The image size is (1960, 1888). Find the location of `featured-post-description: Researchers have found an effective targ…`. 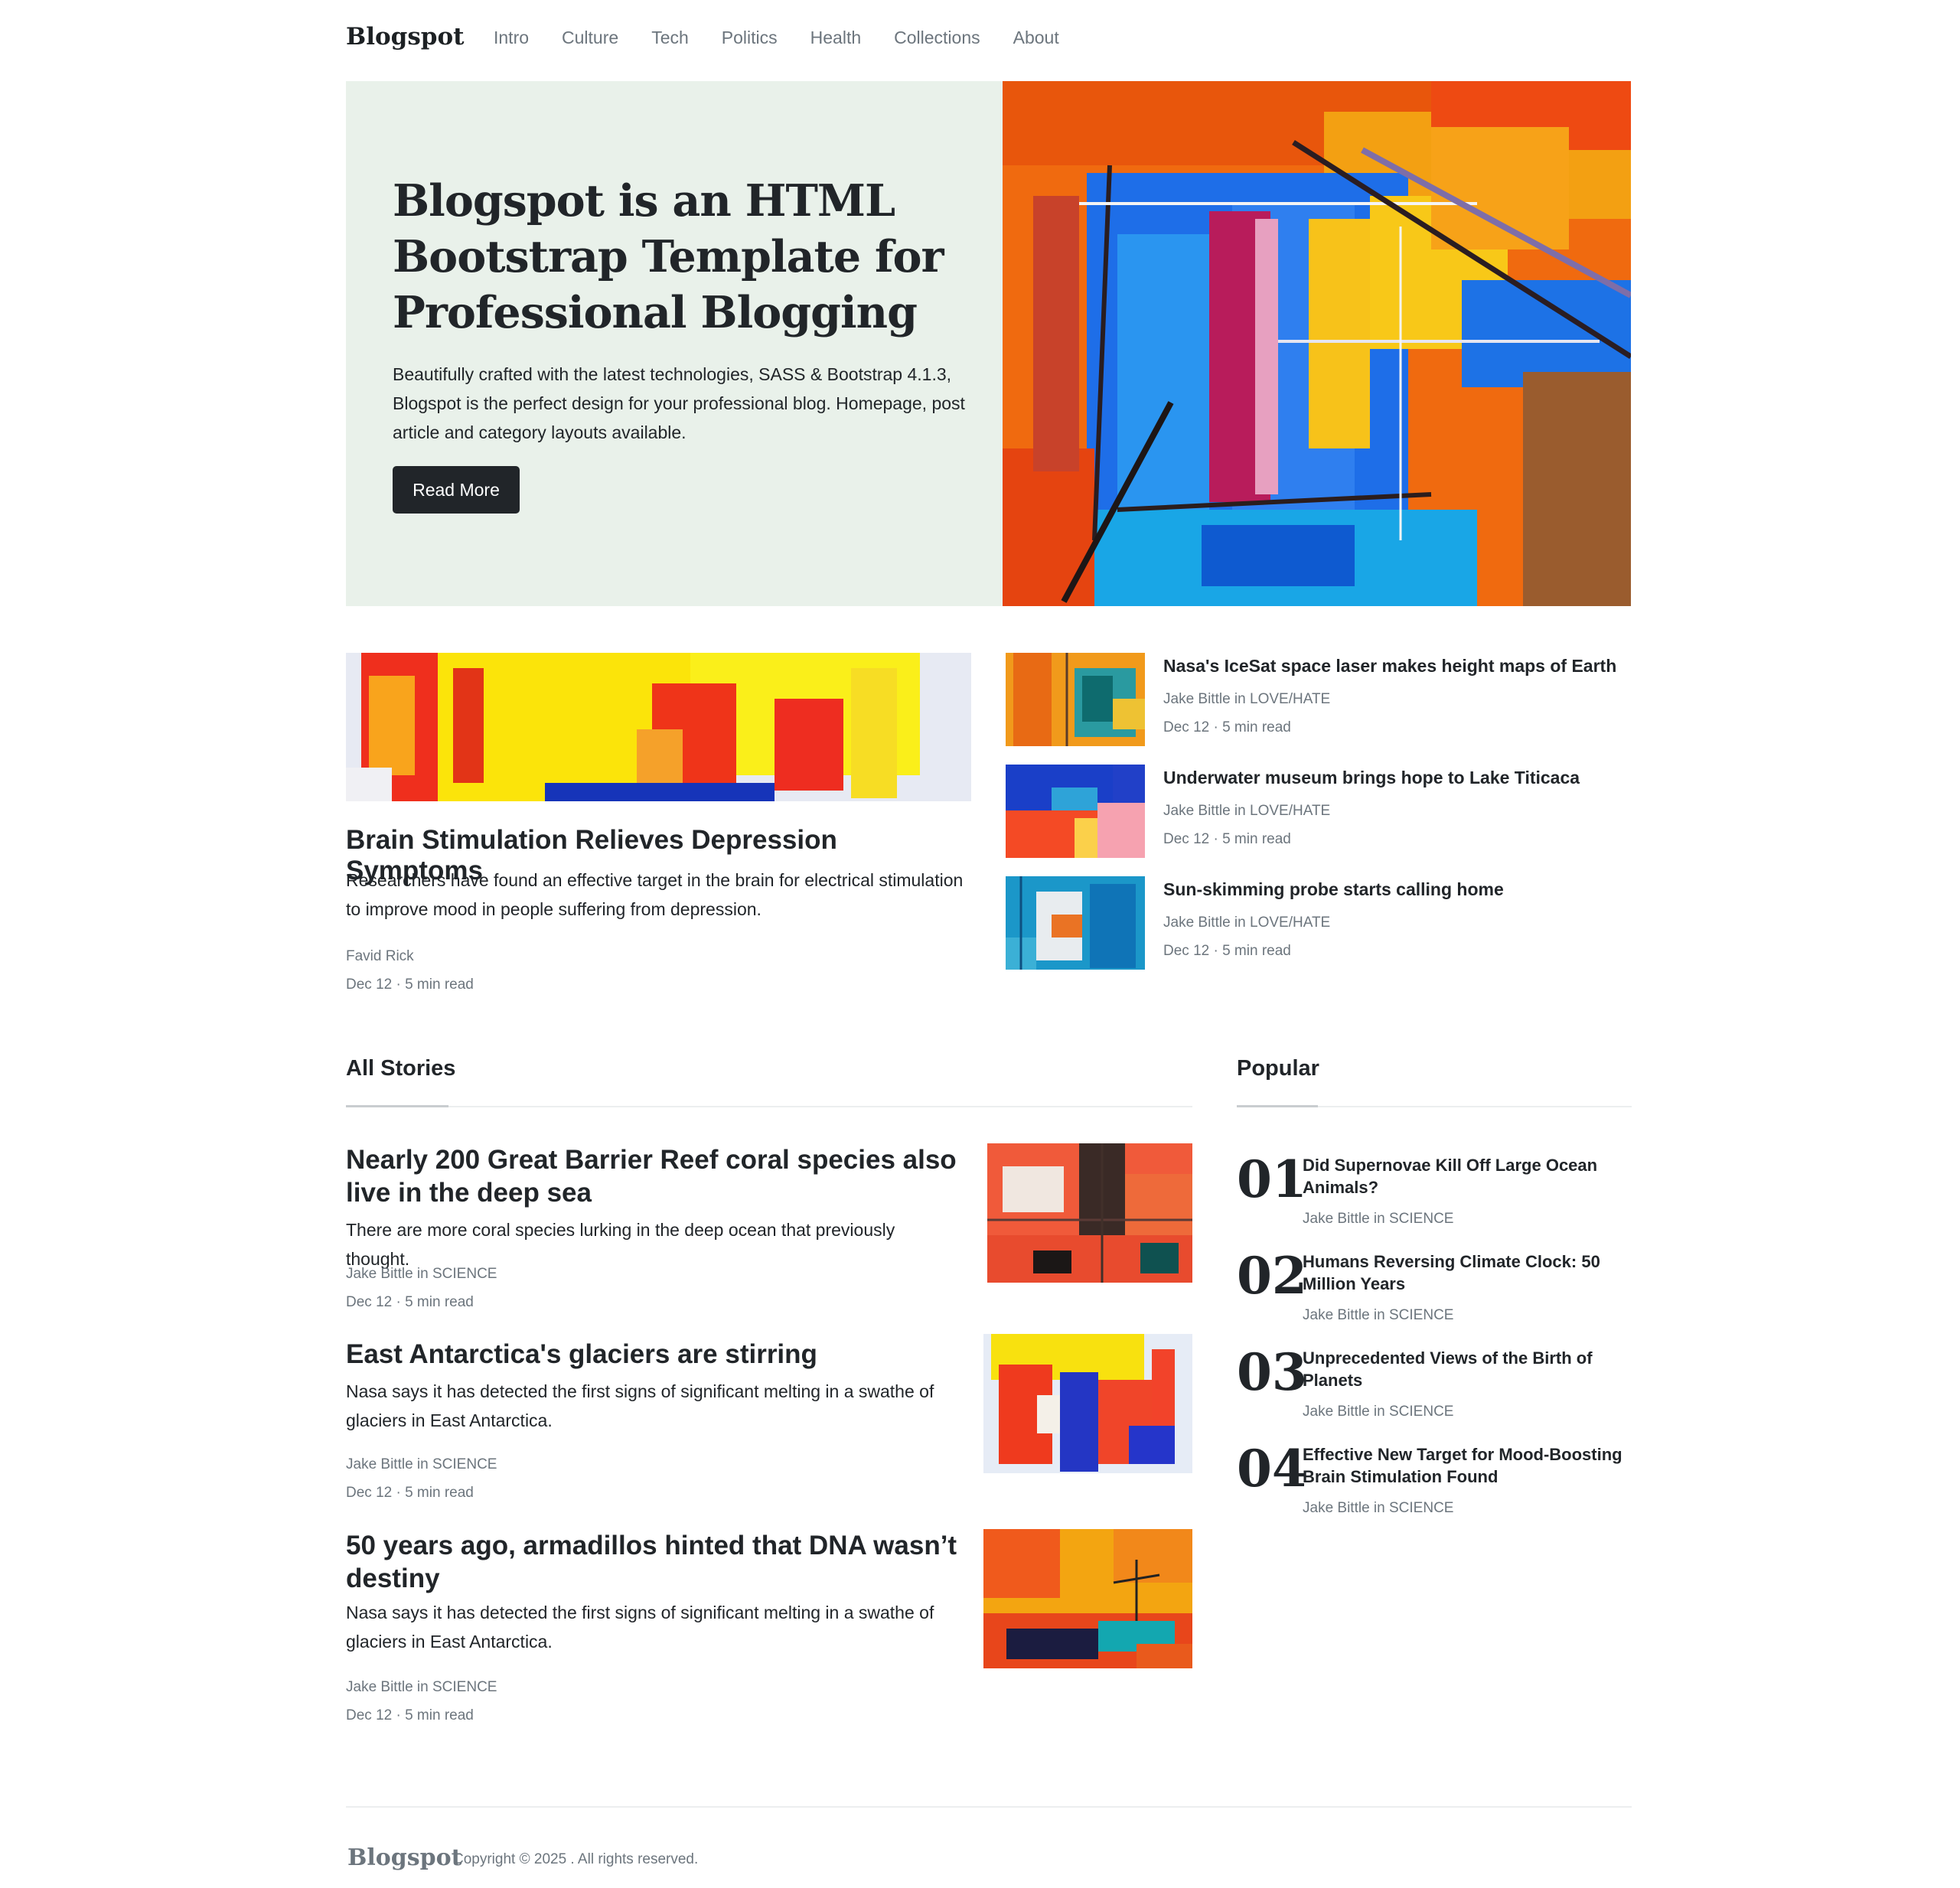

featured-post-description: Researchers have found an effective targ… is located at coordinates (655, 894).